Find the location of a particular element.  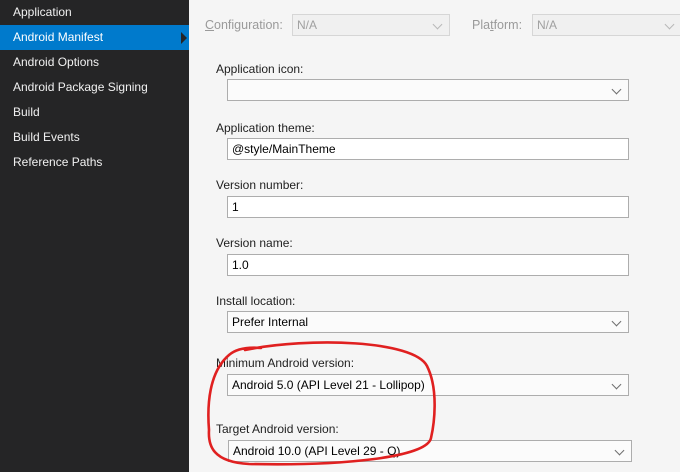

install-location-select: Prefer Internal is located at coordinates (428, 322).